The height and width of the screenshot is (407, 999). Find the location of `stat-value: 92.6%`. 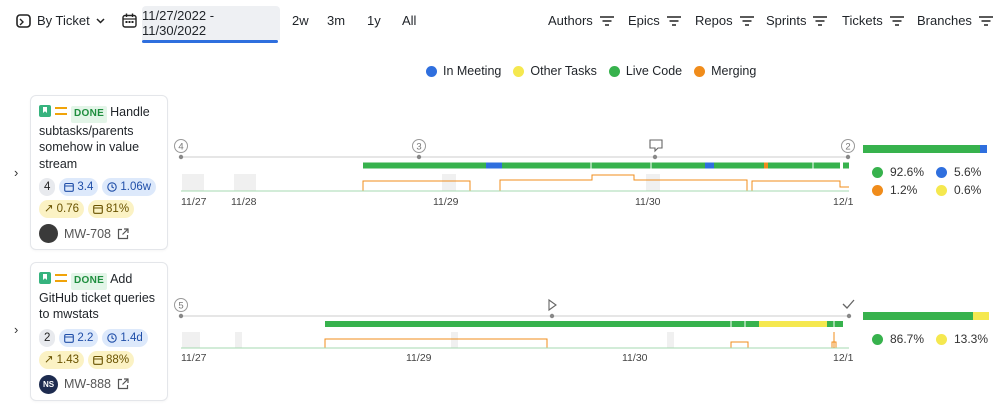

stat-value: 92.6% is located at coordinates (907, 172).